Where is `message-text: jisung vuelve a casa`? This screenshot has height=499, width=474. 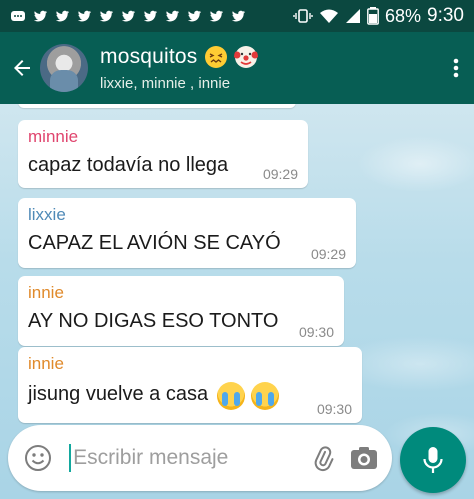 message-text: jisung vuelve a casa is located at coordinates (118, 394).